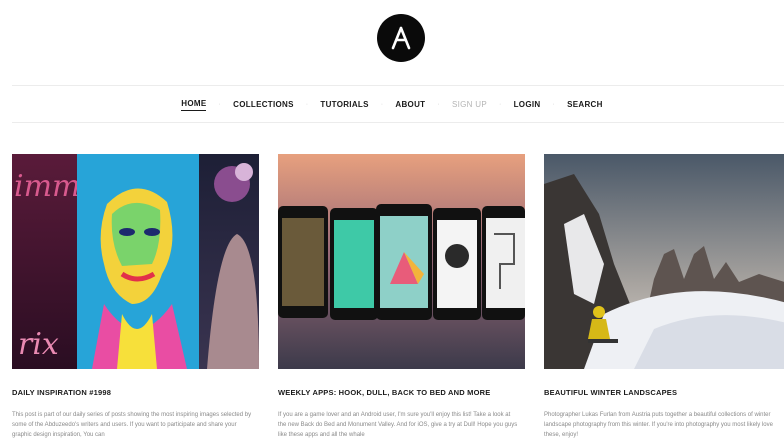 This screenshot has height=448, width=784. I want to click on nav-item-collections: COLLECTIONS, so click(263, 104).